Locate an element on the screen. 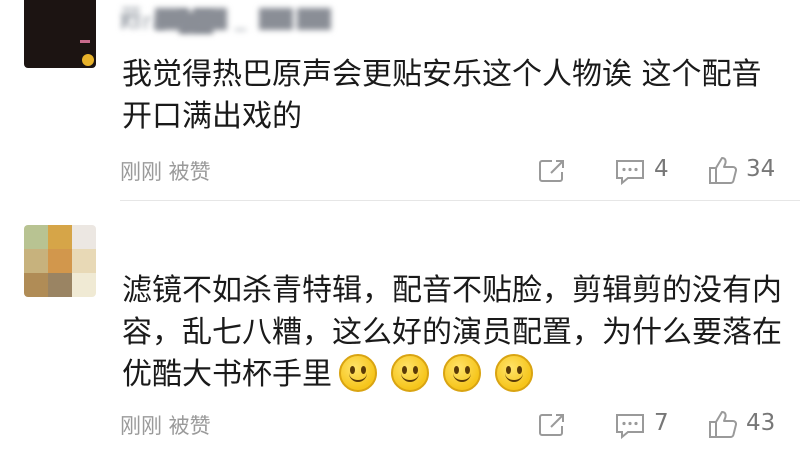 Image resolution: width=800 pixels, height=449 pixels. like-count: 43 is located at coordinates (761, 423).